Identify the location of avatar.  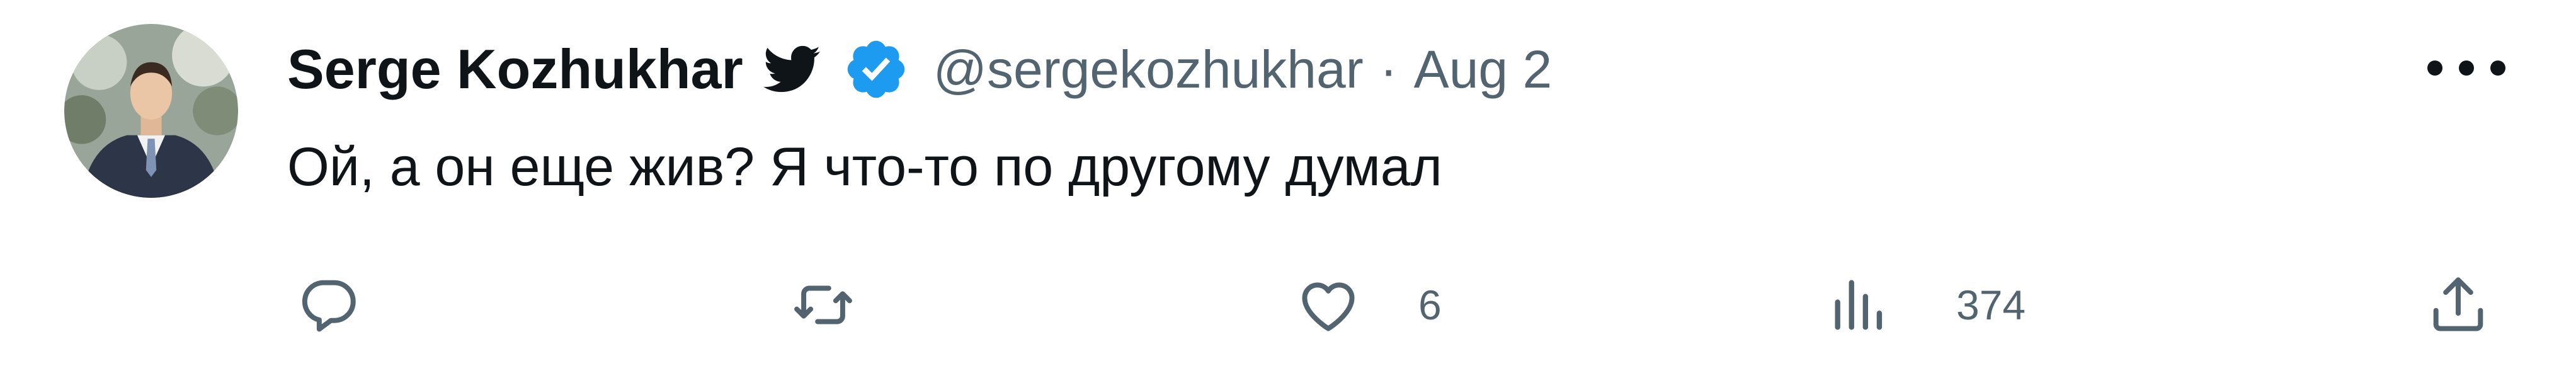
(151, 111).